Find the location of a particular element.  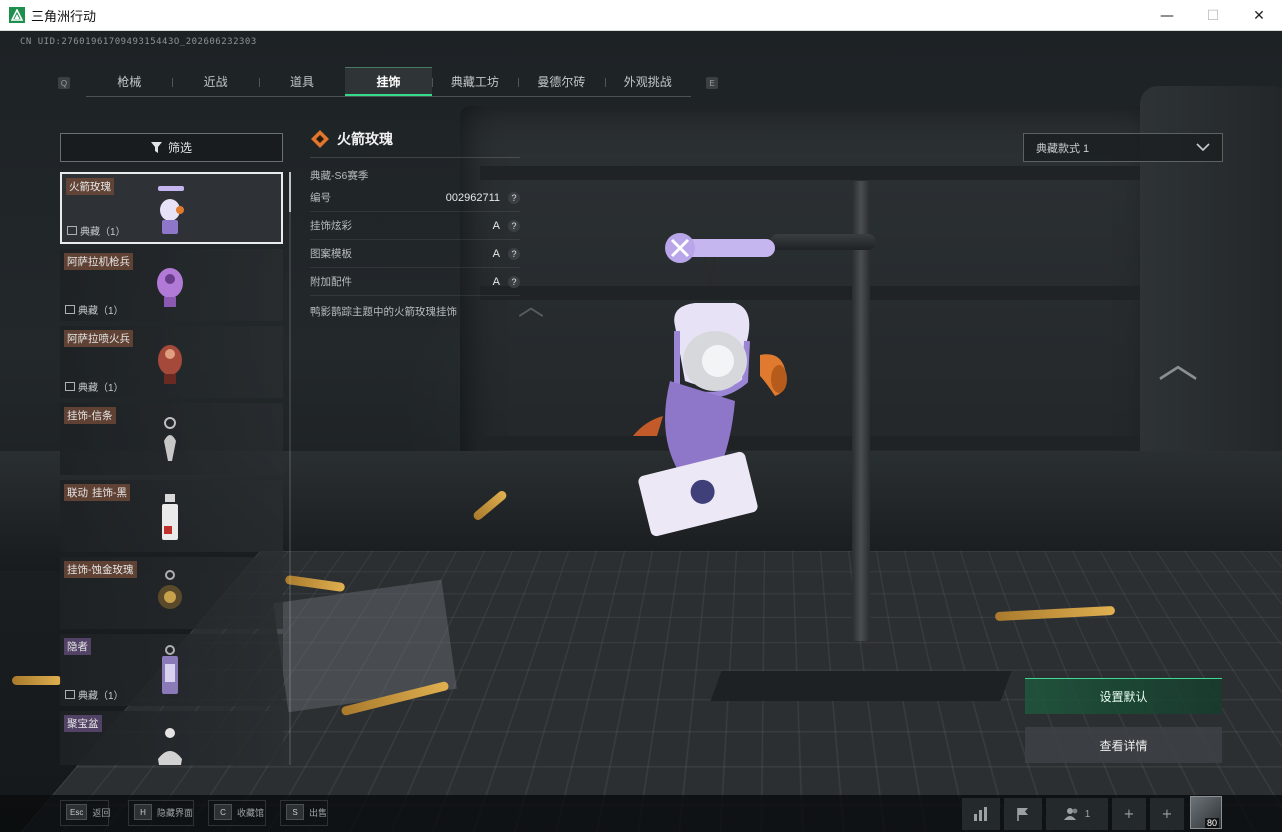

key-c: C is located at coordinates (223, 812).